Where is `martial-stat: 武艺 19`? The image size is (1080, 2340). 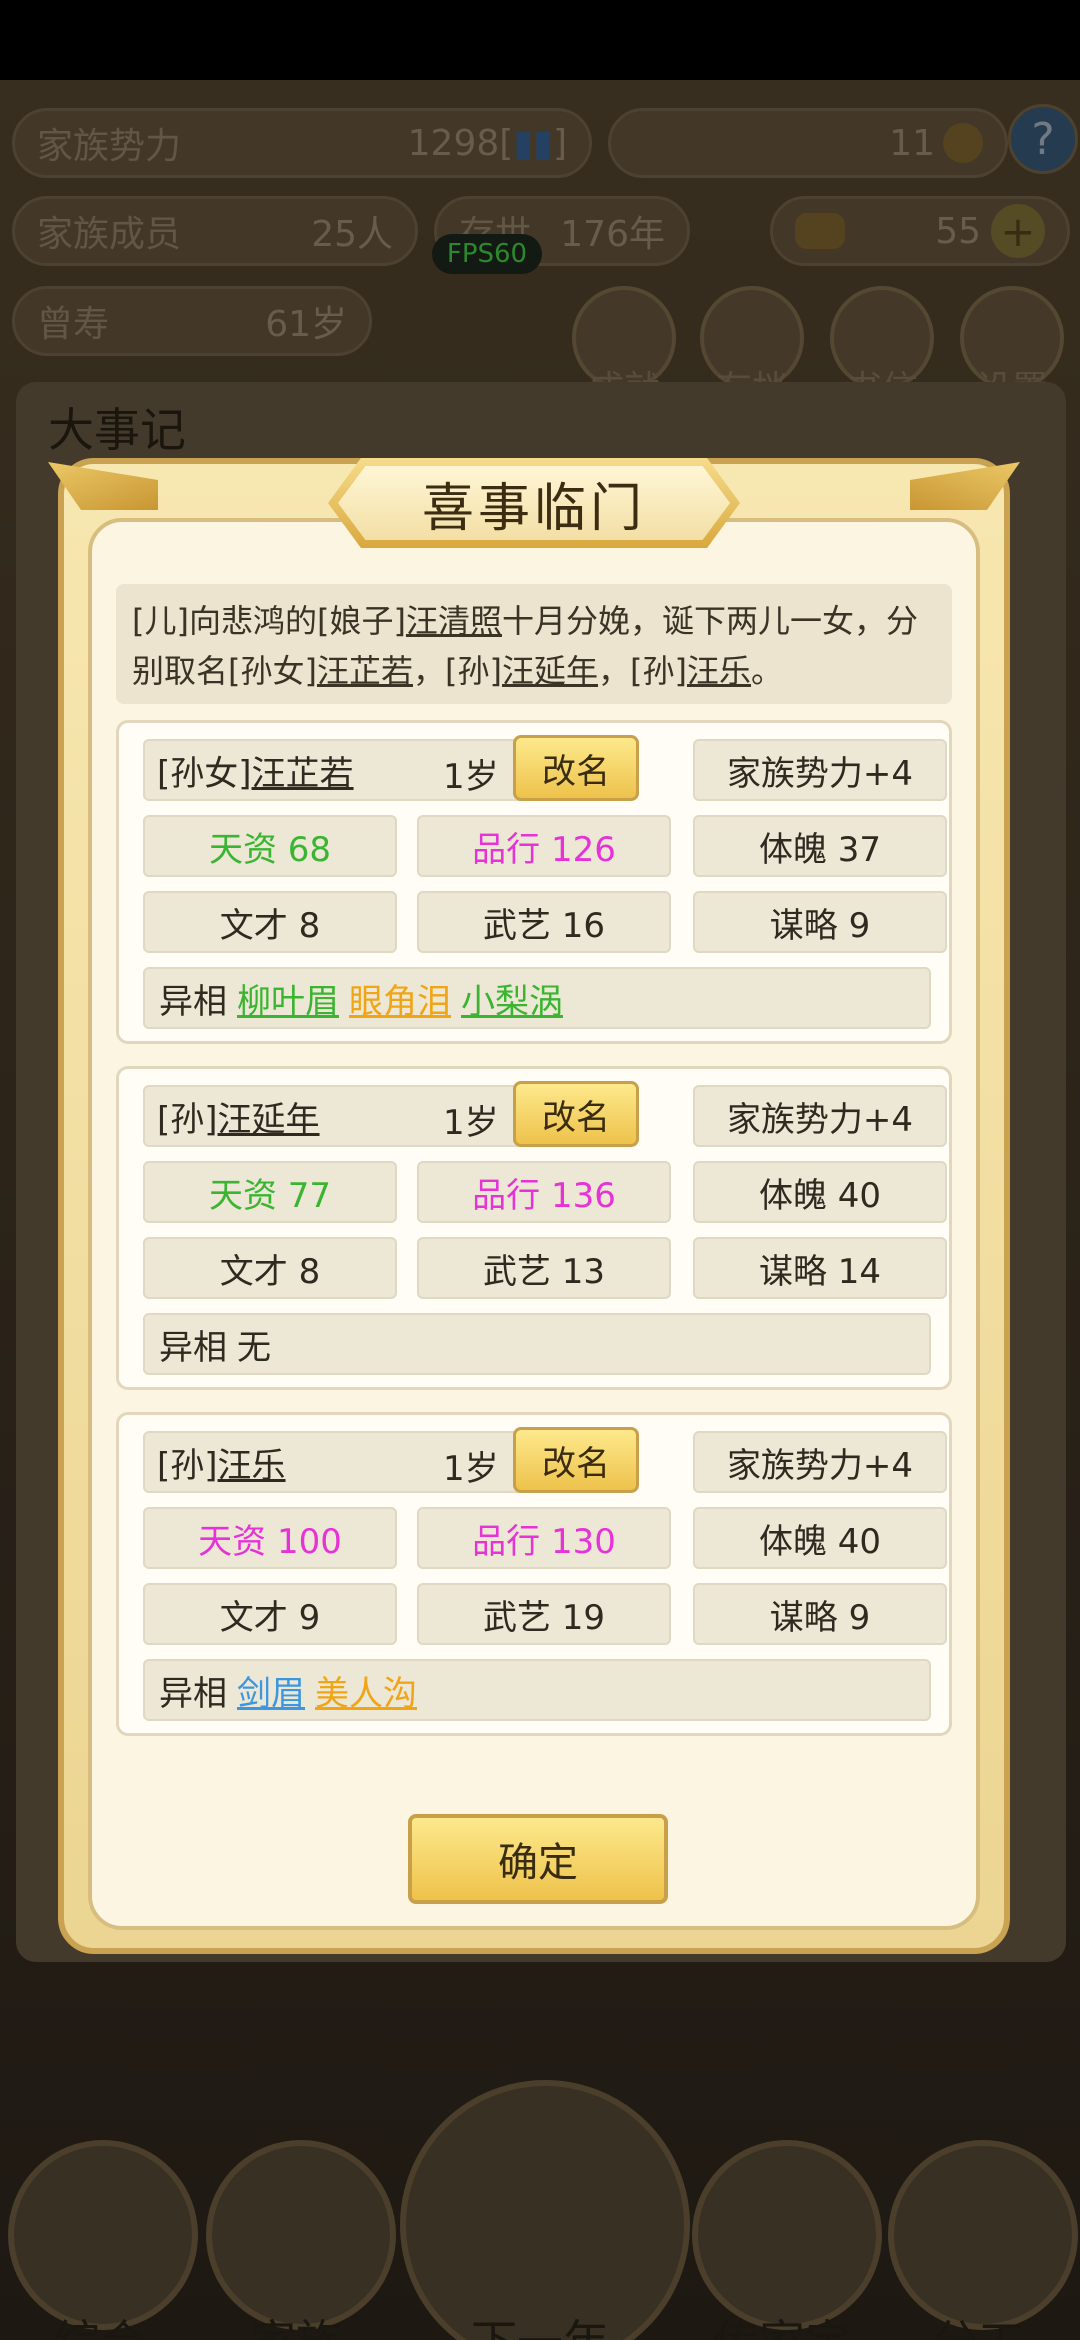 martial-stat: 武艺 19 is located at coordinates (544, 1614).